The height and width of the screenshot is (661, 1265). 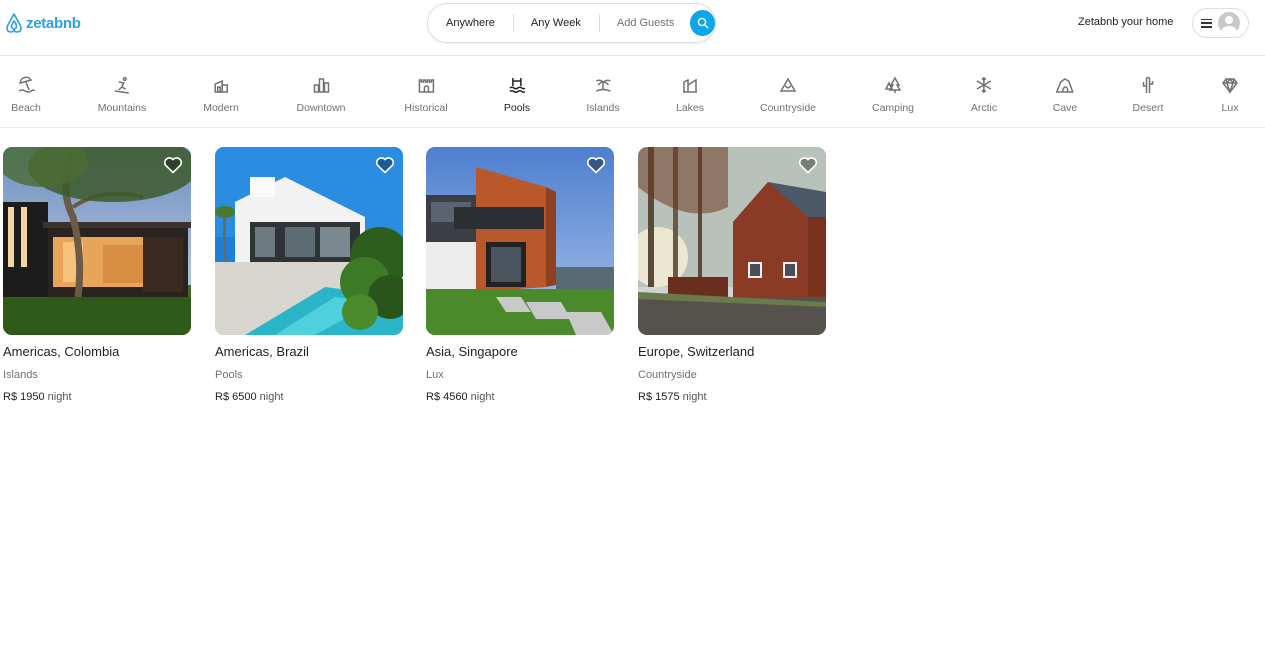 I want to click on listing-location: Americas, Colombia, so click(x=61, y=351).